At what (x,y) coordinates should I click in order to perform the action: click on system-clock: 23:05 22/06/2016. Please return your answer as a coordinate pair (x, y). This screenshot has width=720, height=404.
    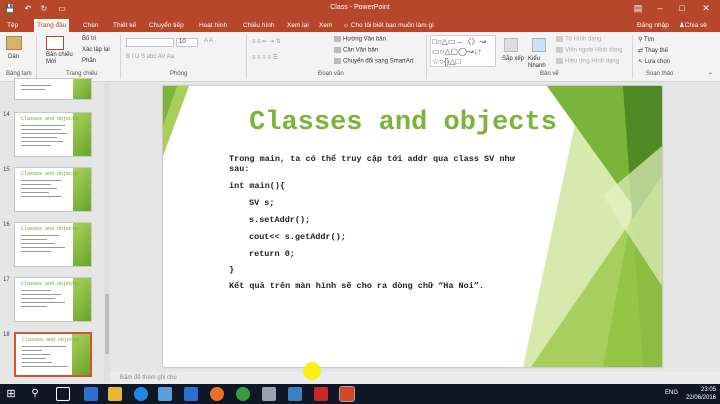
    Looking at the image, I should click on (701, 394).